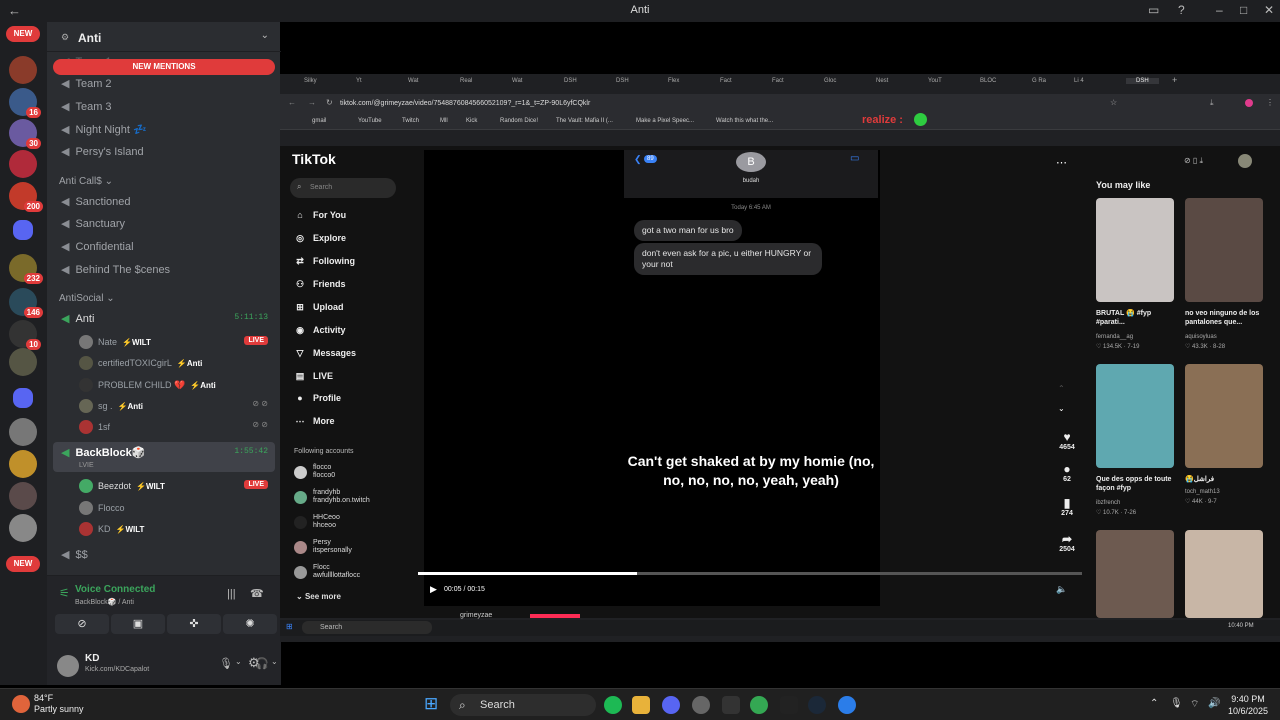 This screenshot has height=720, width=1280. I want to click on nav-upload: ⊞ Upload, so click(318, 307).